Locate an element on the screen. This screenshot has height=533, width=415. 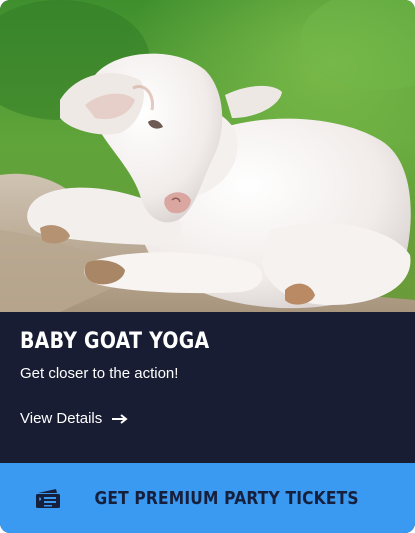
premium-tickets-label: GET PREMIUM PARTY TICKETS is located at coordinates (226, 498).